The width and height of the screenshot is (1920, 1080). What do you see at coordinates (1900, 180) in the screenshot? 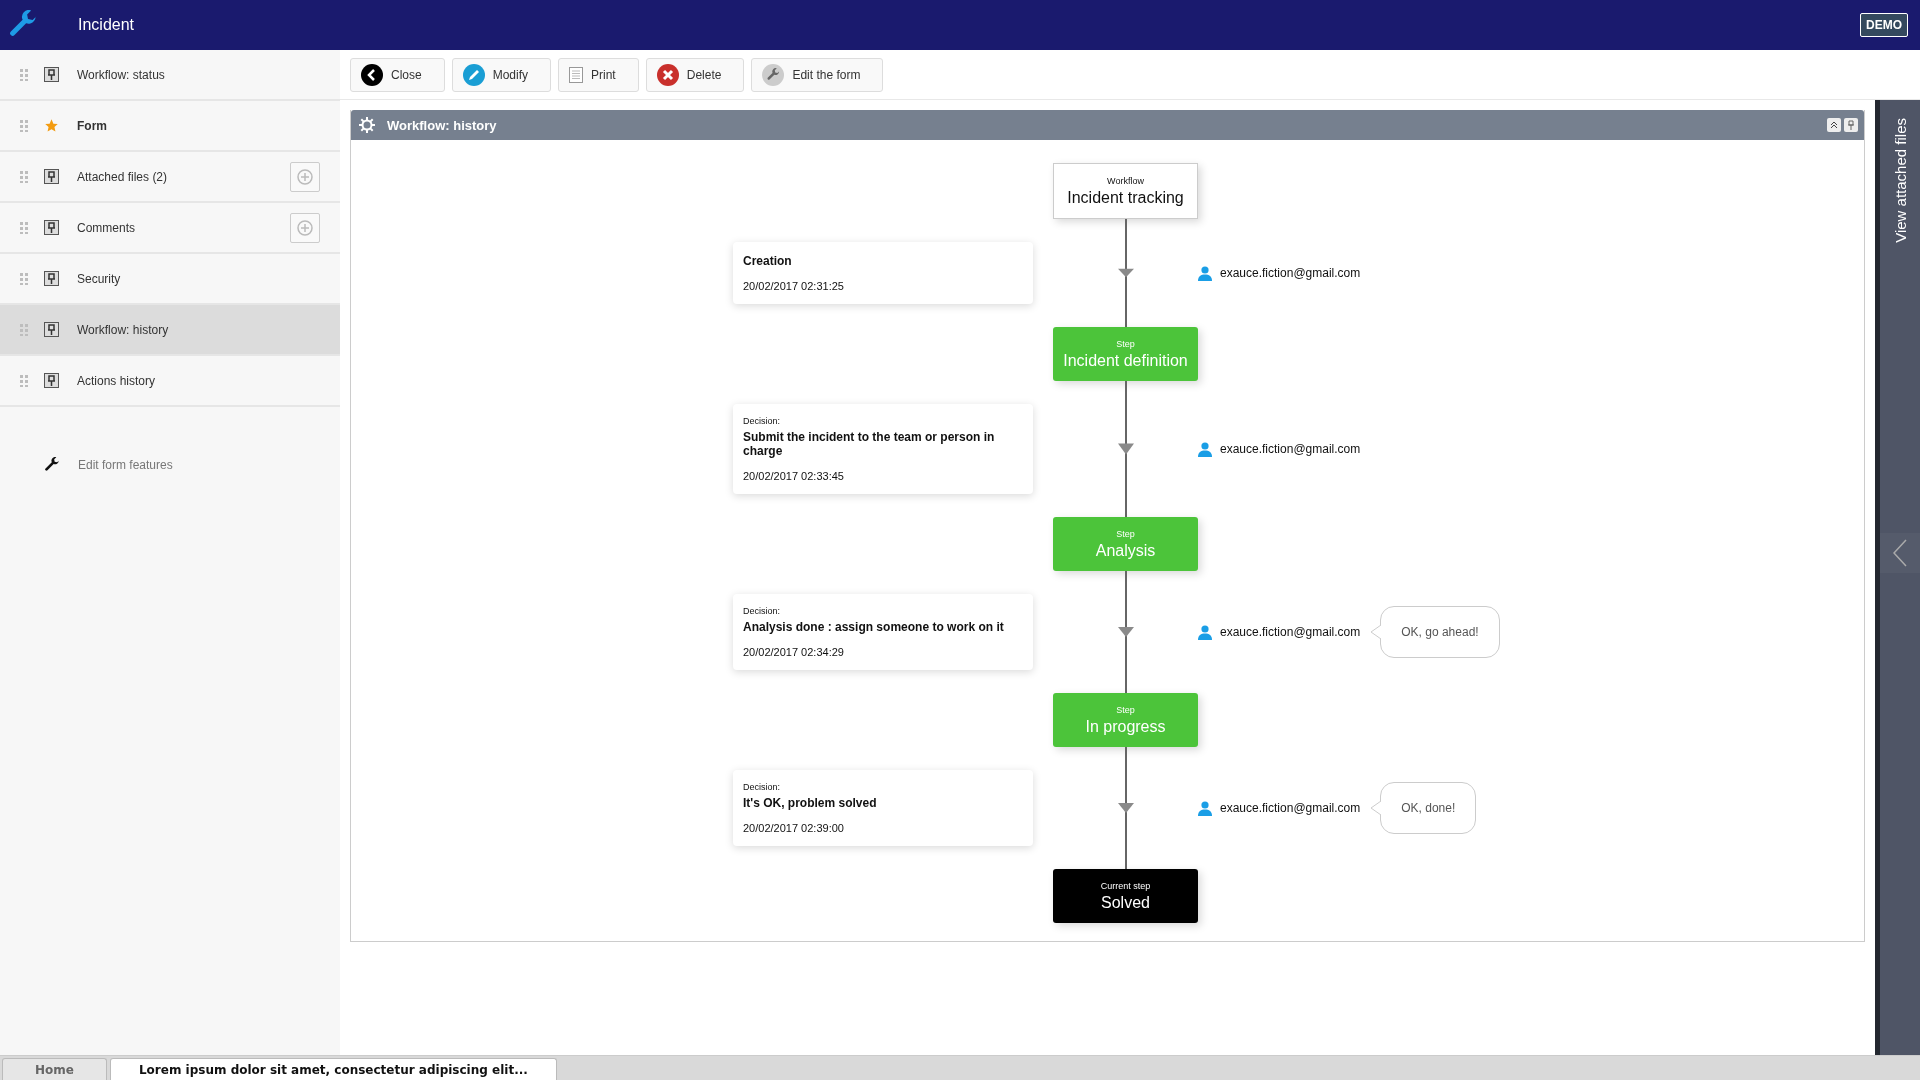
I see `view-attached-files-tab: View attached files` at bounding box center [1900, 180].